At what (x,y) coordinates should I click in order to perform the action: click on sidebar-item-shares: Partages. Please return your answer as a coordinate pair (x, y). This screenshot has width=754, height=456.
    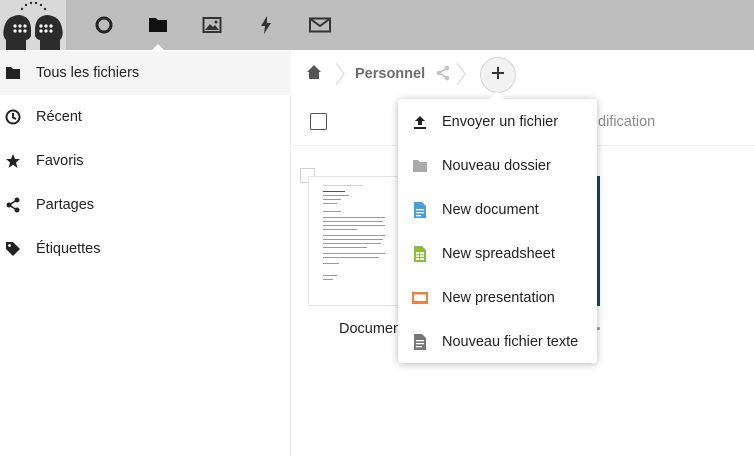
    Looking at the image, I should click on (145, 205).